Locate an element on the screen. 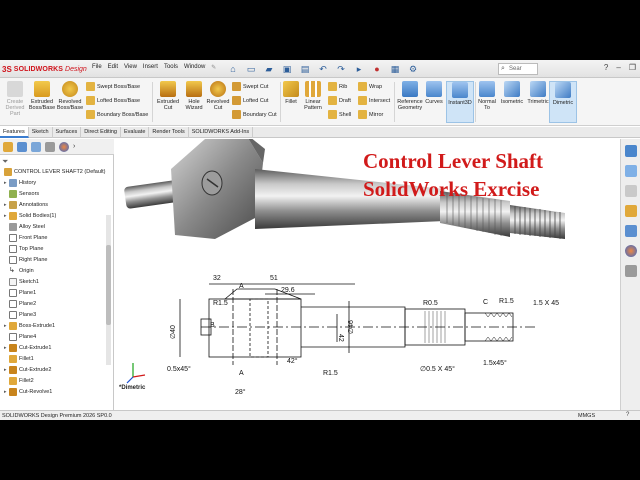  file-properties-icon: ▦ is located at coordinates (395, 69).